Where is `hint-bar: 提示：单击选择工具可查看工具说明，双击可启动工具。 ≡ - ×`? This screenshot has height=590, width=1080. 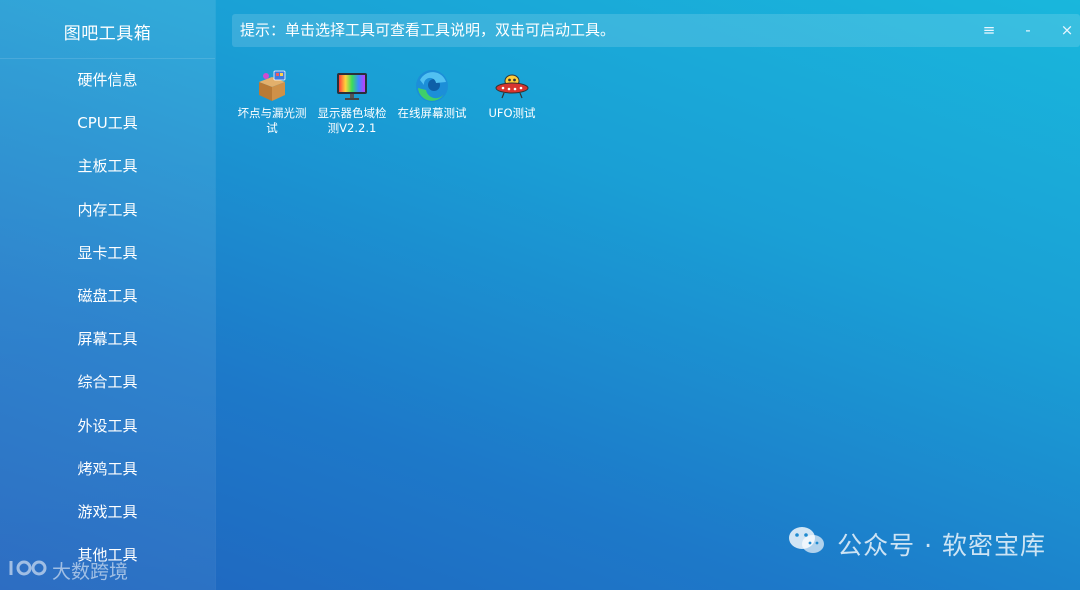
hint-bar: 提示：单击选择工具可查看工具说明，双击可启动工具。 ≡ - × is located at coordinates (656, 30).